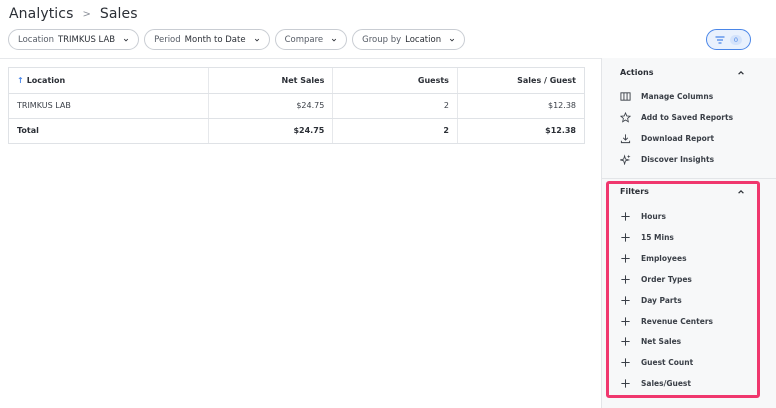 The height and width of the screenshot is (408, 776). I want to click on location-filter-label: Location, so click(36, 39).